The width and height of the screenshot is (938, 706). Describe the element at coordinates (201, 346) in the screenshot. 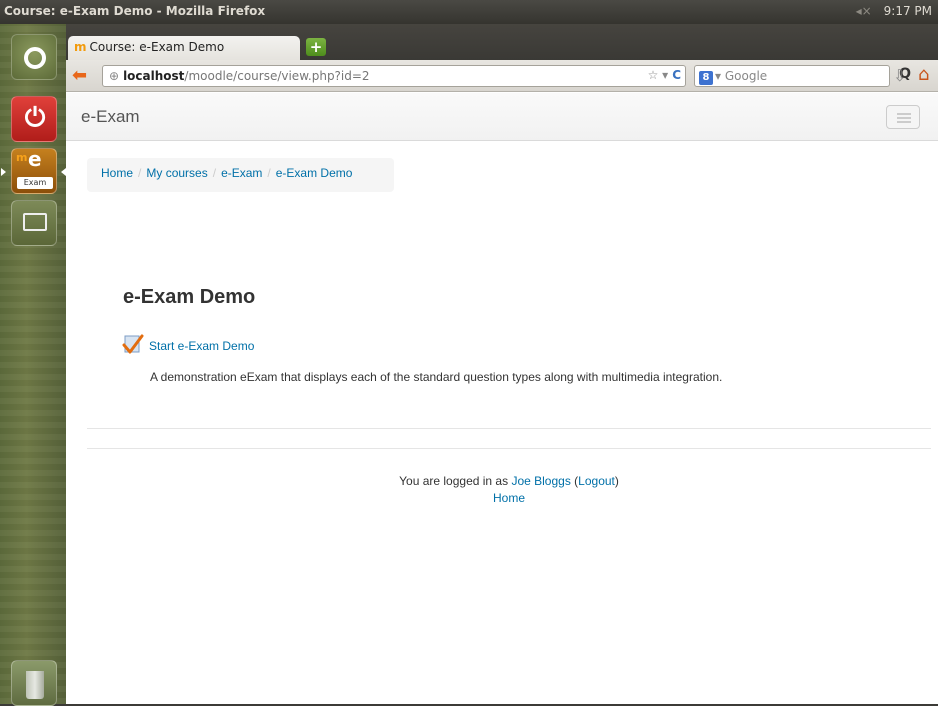

I see `start-exam-link: Start e-Exam Demo` at that location.